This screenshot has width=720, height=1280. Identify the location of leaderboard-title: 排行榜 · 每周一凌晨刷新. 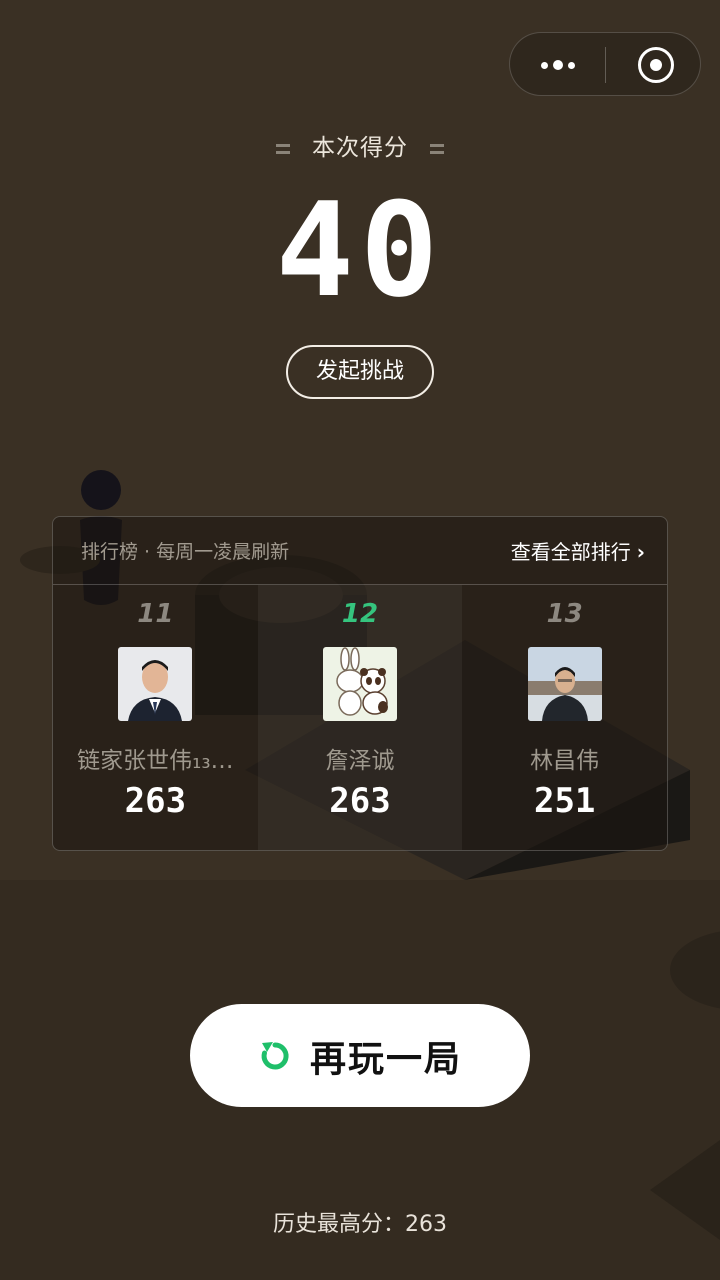
(185, 552).